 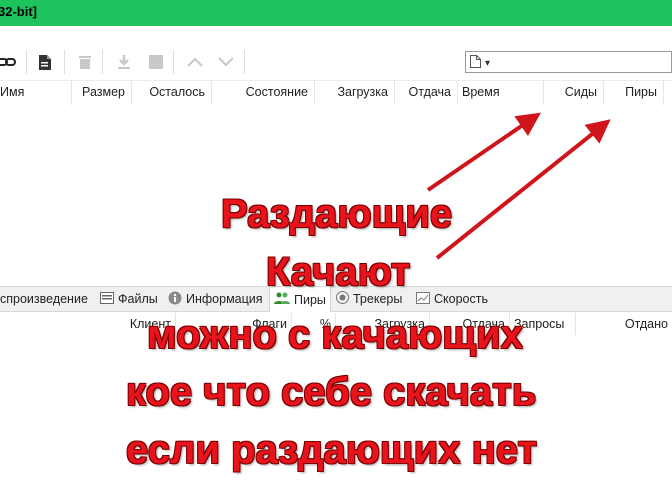 I want to click on document-icon, so click(x=475, y=63).